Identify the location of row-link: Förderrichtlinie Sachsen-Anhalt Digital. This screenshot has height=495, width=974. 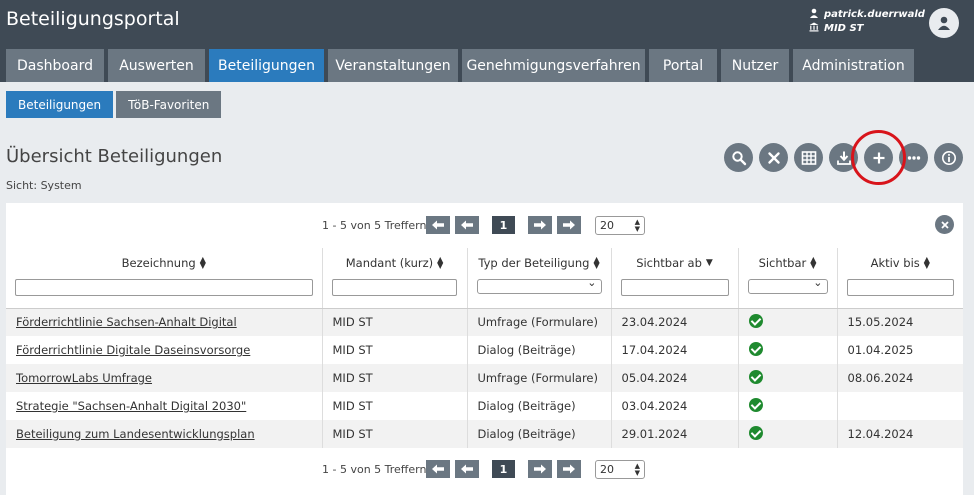
(126, 322).